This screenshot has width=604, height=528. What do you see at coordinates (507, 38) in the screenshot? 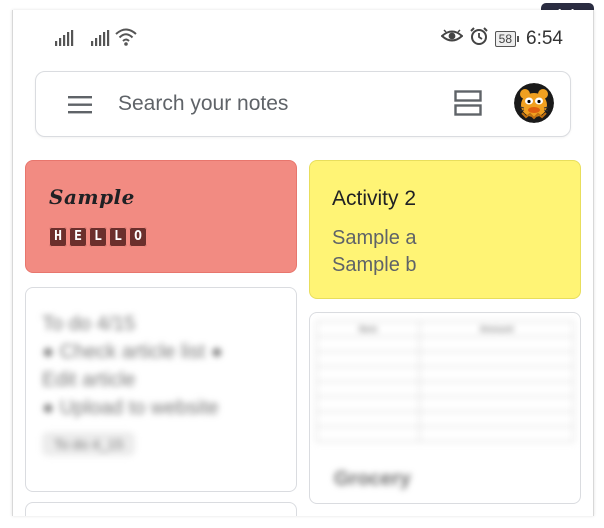
I see `battery-icon: 58` at bounding box center [507, 38].